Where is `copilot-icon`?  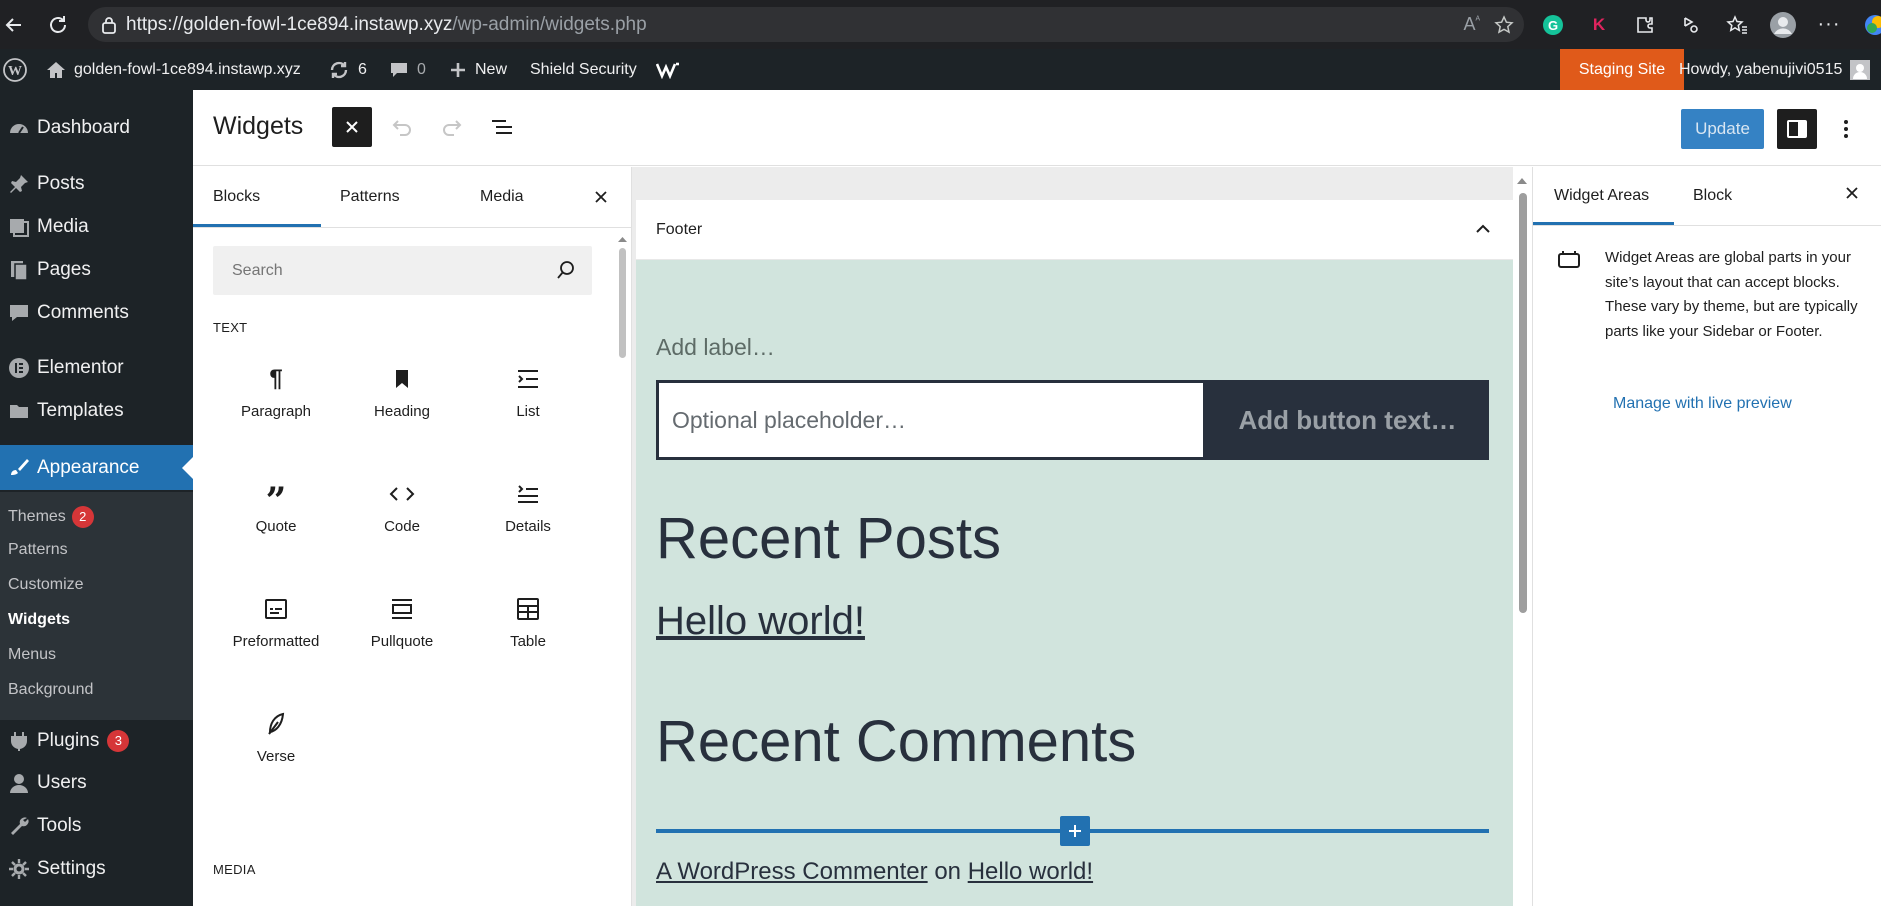
copilot-icon is located at coordinates (1869, 25).